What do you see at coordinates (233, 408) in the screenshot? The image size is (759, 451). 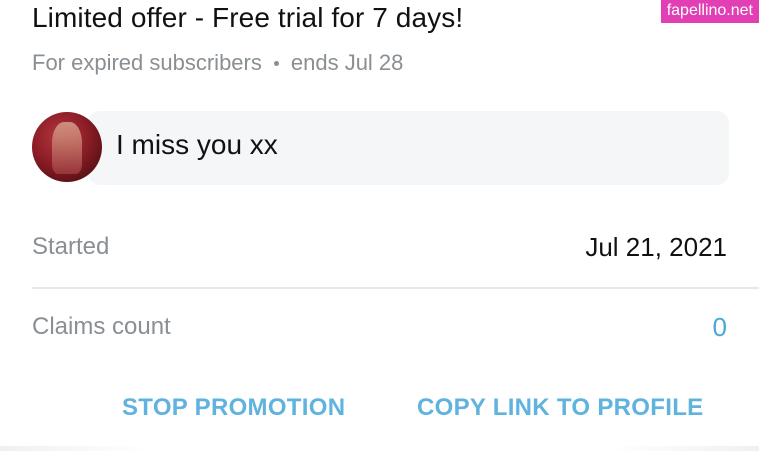 I see `stop-promotion-button: STOP PROMOTION` at bounding box center [233, 408].